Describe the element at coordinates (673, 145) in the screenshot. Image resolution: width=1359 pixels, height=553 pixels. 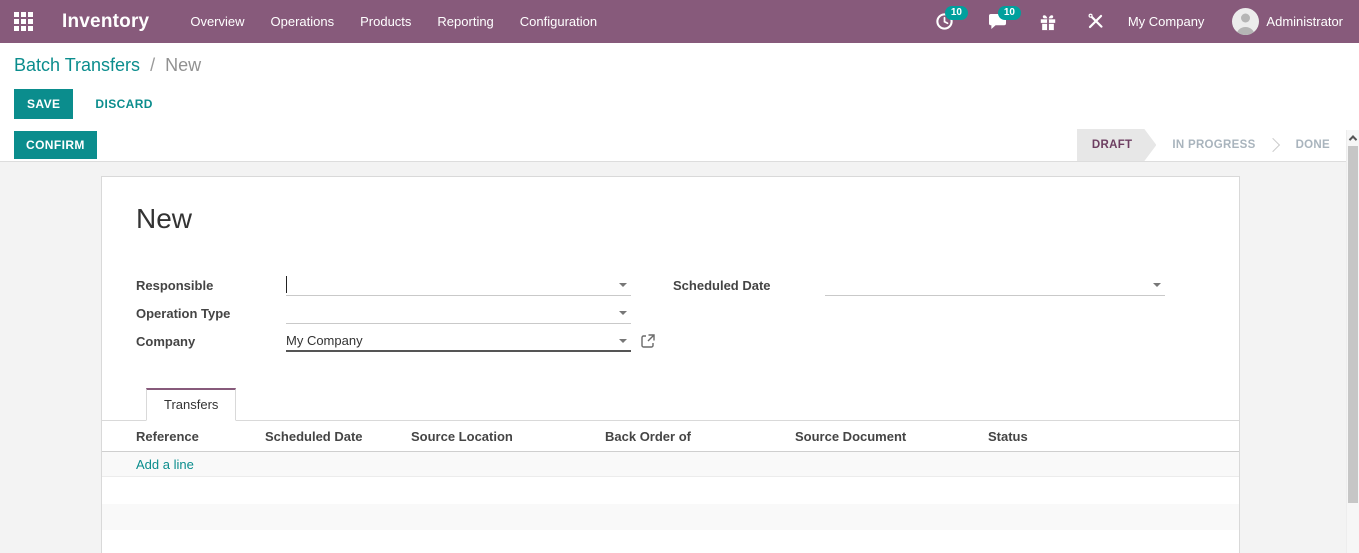
I see `statusbar-row: CONFIRM DRAFT IN PROGRESS DONE` at that location.